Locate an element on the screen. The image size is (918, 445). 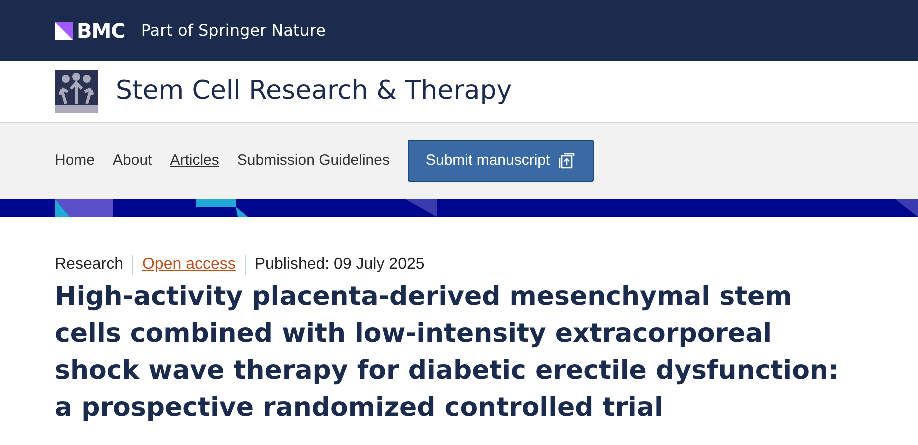
journal-logo-icon is located at coordinates (76, 91).